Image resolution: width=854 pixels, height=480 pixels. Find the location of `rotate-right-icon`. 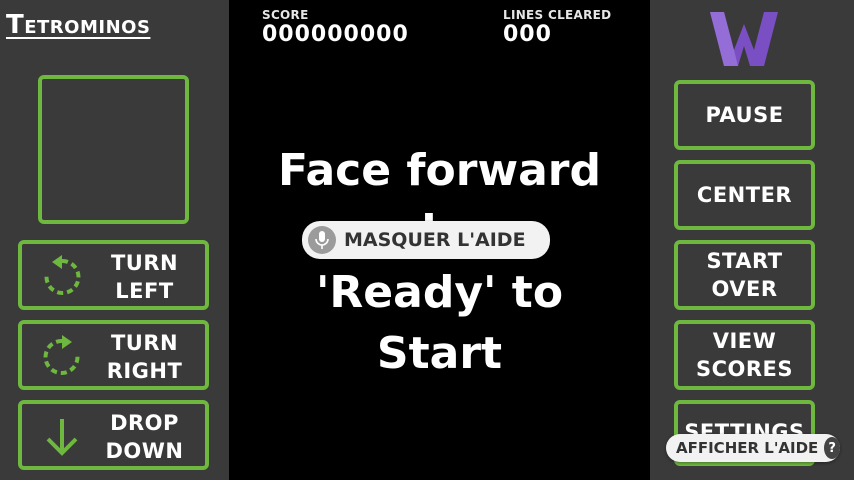

rotate-right-icon is located at coordinates (61, 355).